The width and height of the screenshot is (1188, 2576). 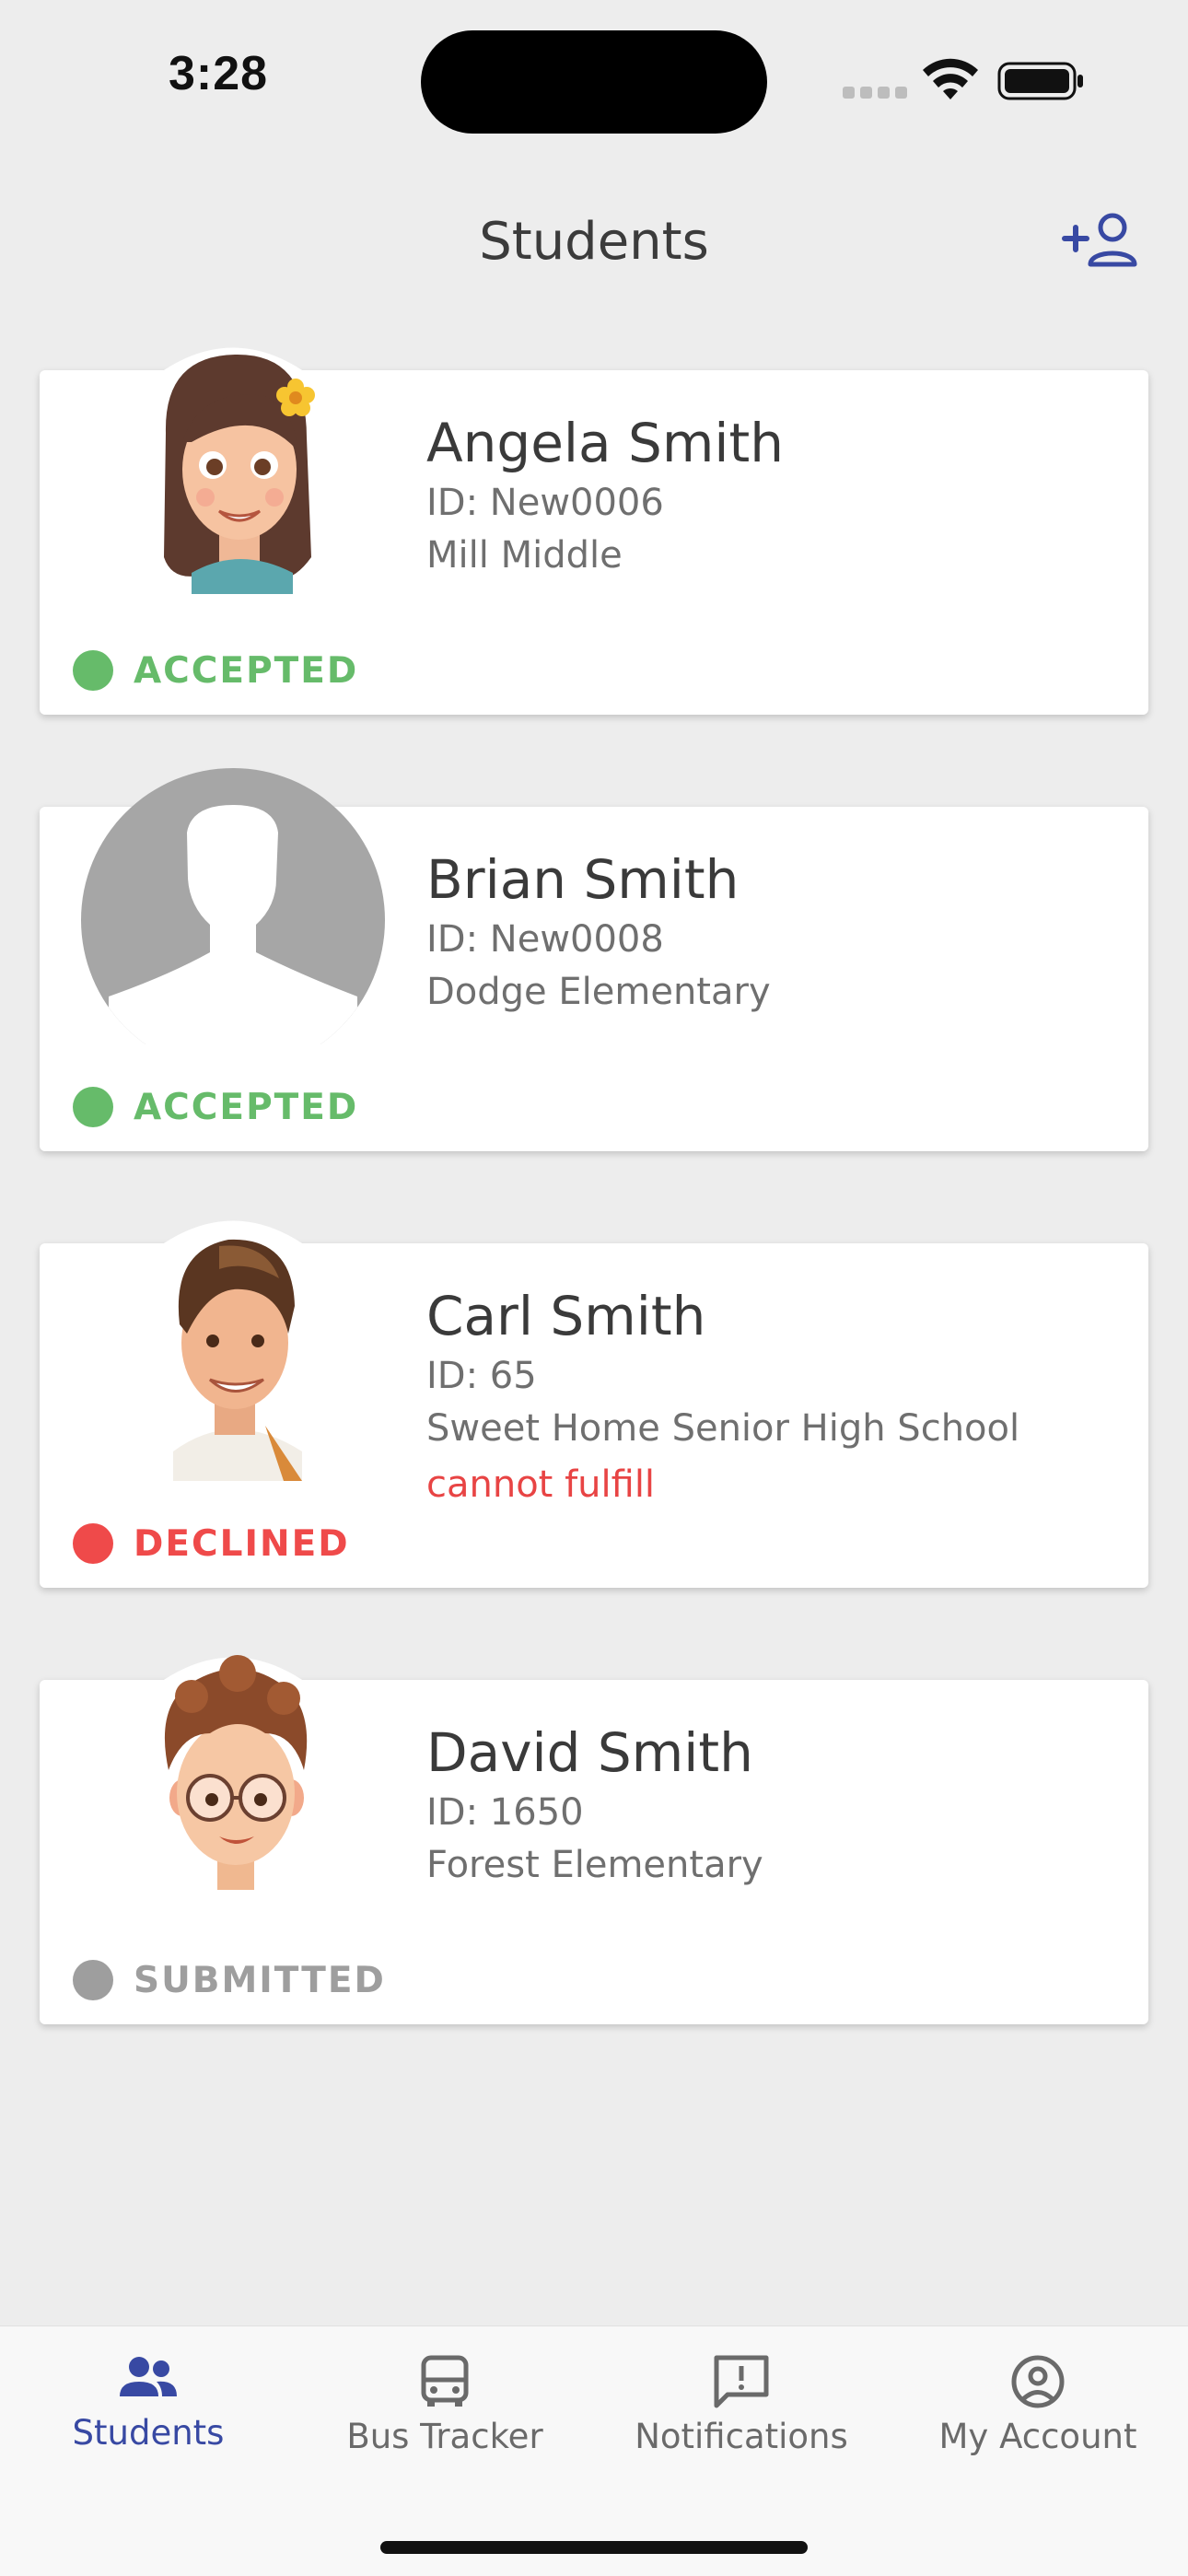 I want to click on tab-label: My Account, so click(x=1037, y=2436).